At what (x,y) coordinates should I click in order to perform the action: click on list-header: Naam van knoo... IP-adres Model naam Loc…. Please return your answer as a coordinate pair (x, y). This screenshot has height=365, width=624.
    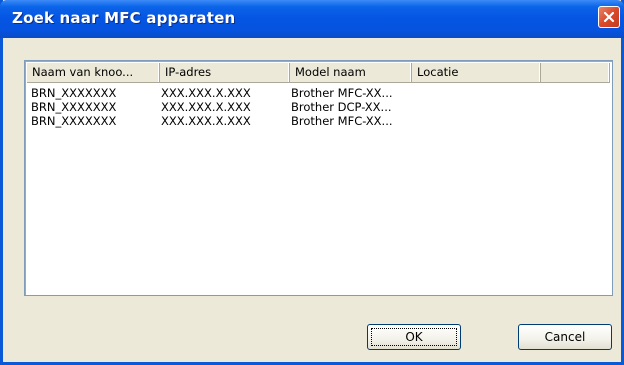
    Looking at the image, I should click on (318, 73).